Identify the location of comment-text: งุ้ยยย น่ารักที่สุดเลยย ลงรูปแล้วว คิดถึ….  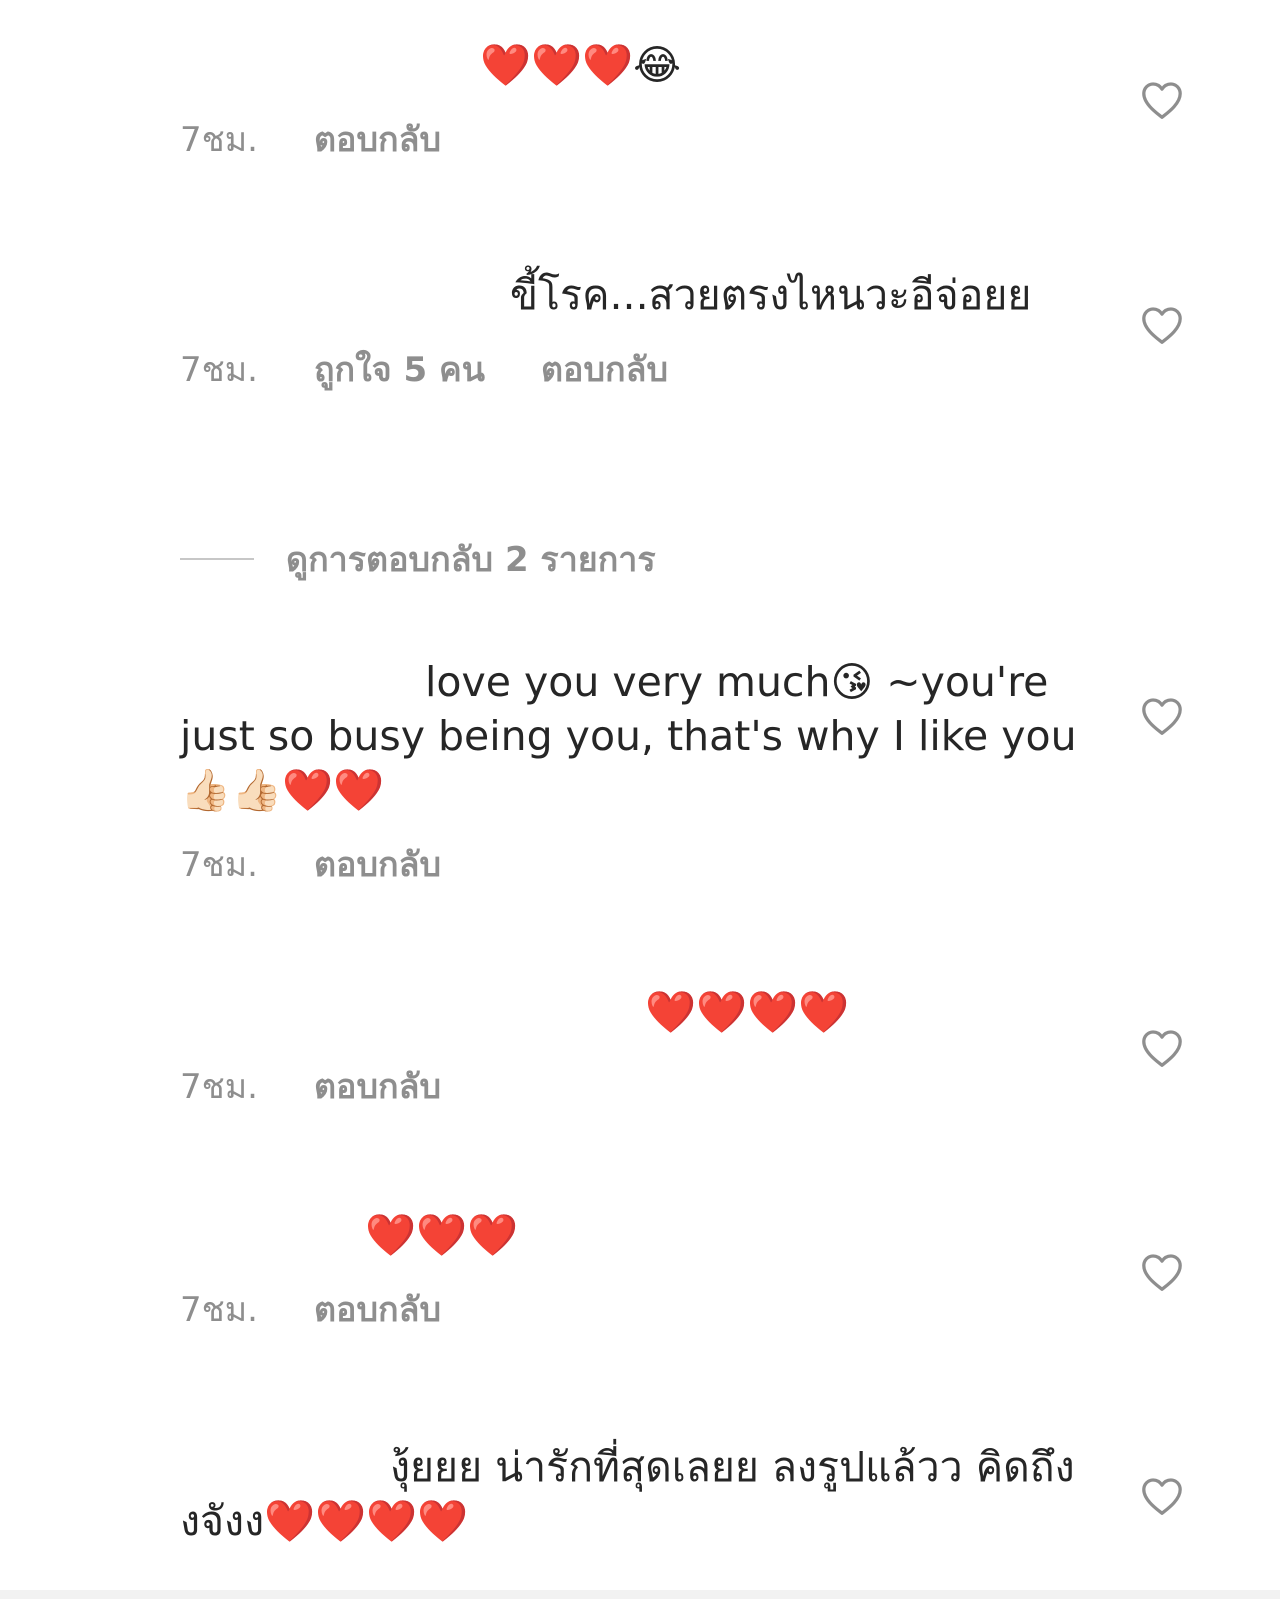
(627, 1494).